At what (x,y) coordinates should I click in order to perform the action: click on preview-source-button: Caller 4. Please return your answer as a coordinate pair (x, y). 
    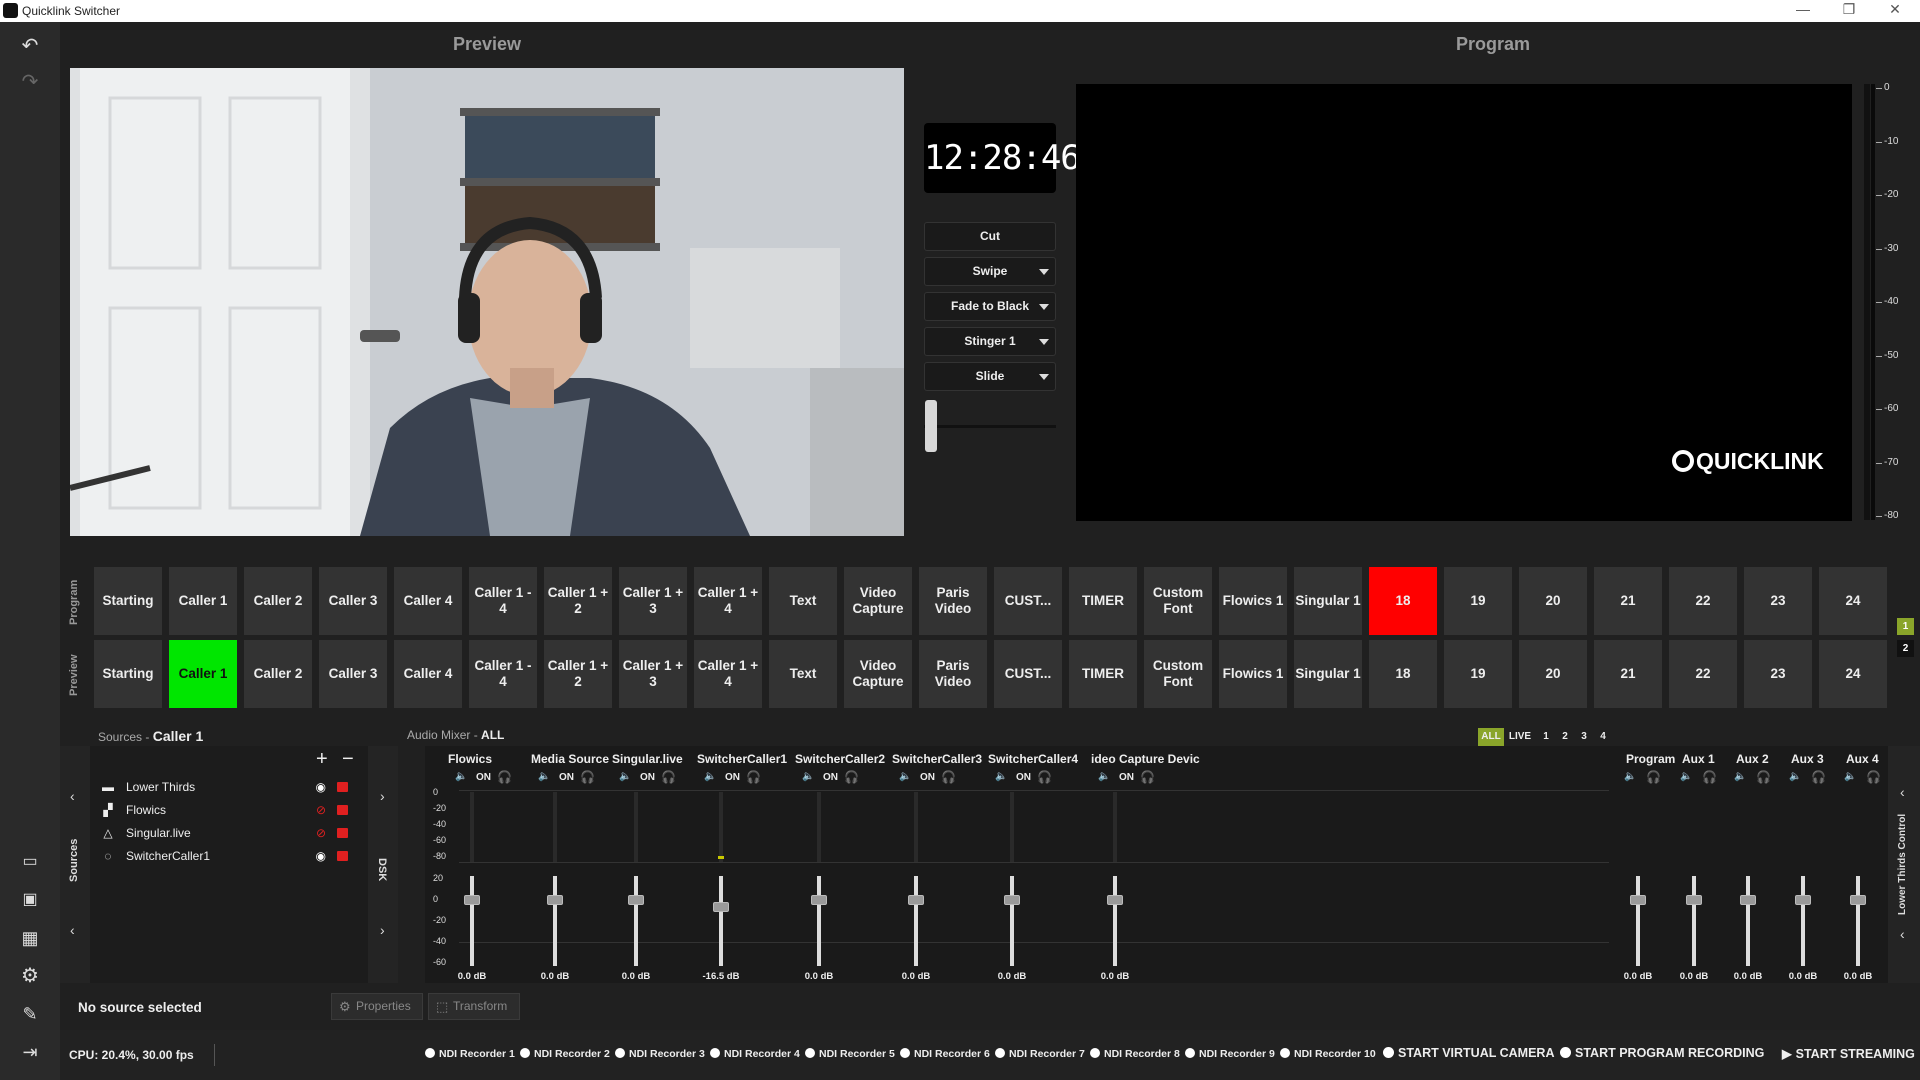
    Looking at the image, I should click on (428, 674).